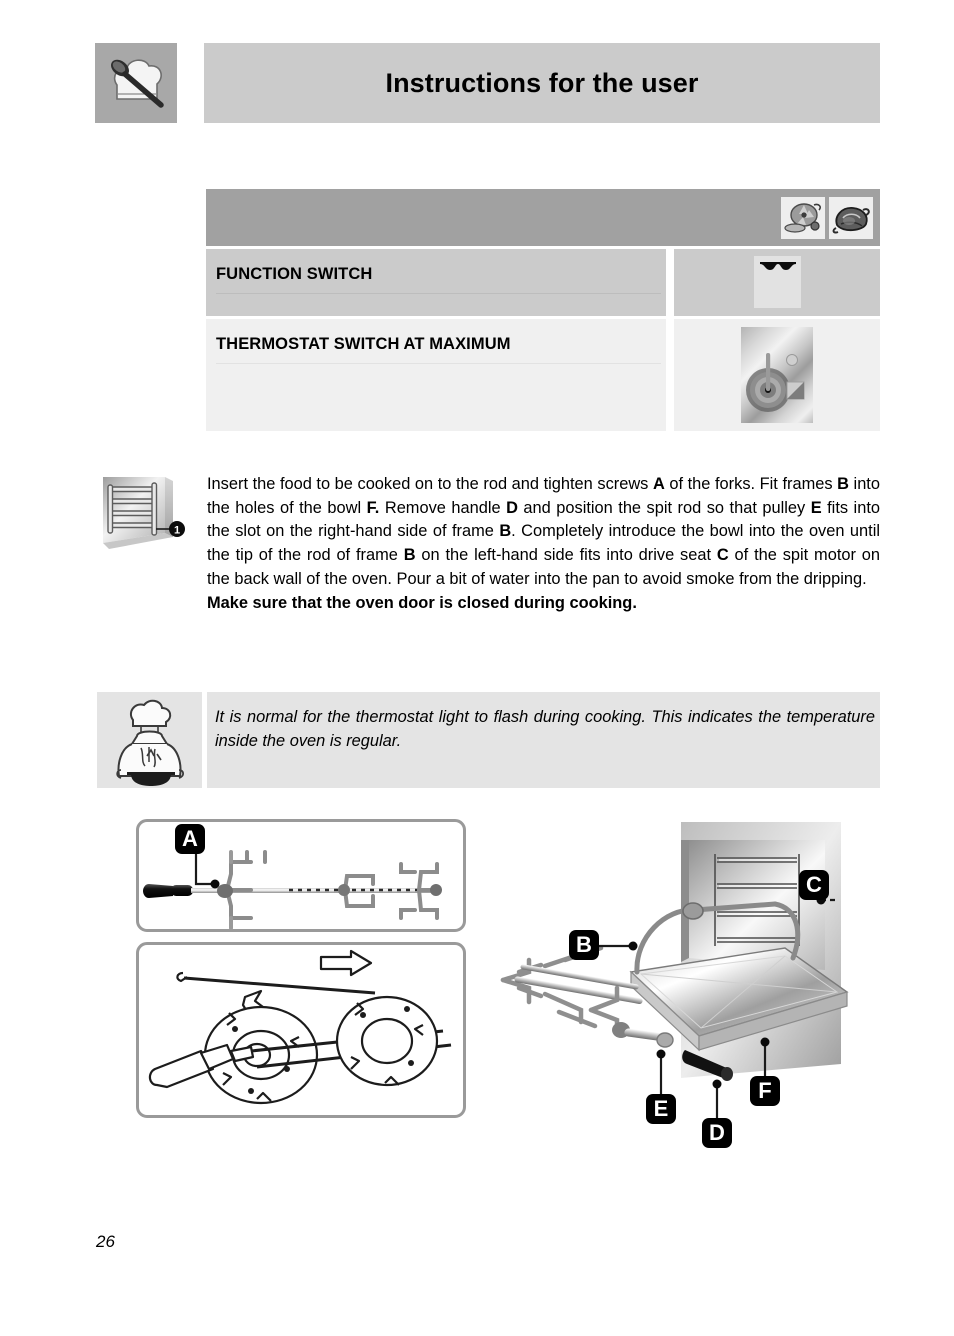 This screenshot has height=1336, width=954. Describe the element at coordinates (765, 1091) in the screenshot. I see `diagram-badge-f: F` at that location.